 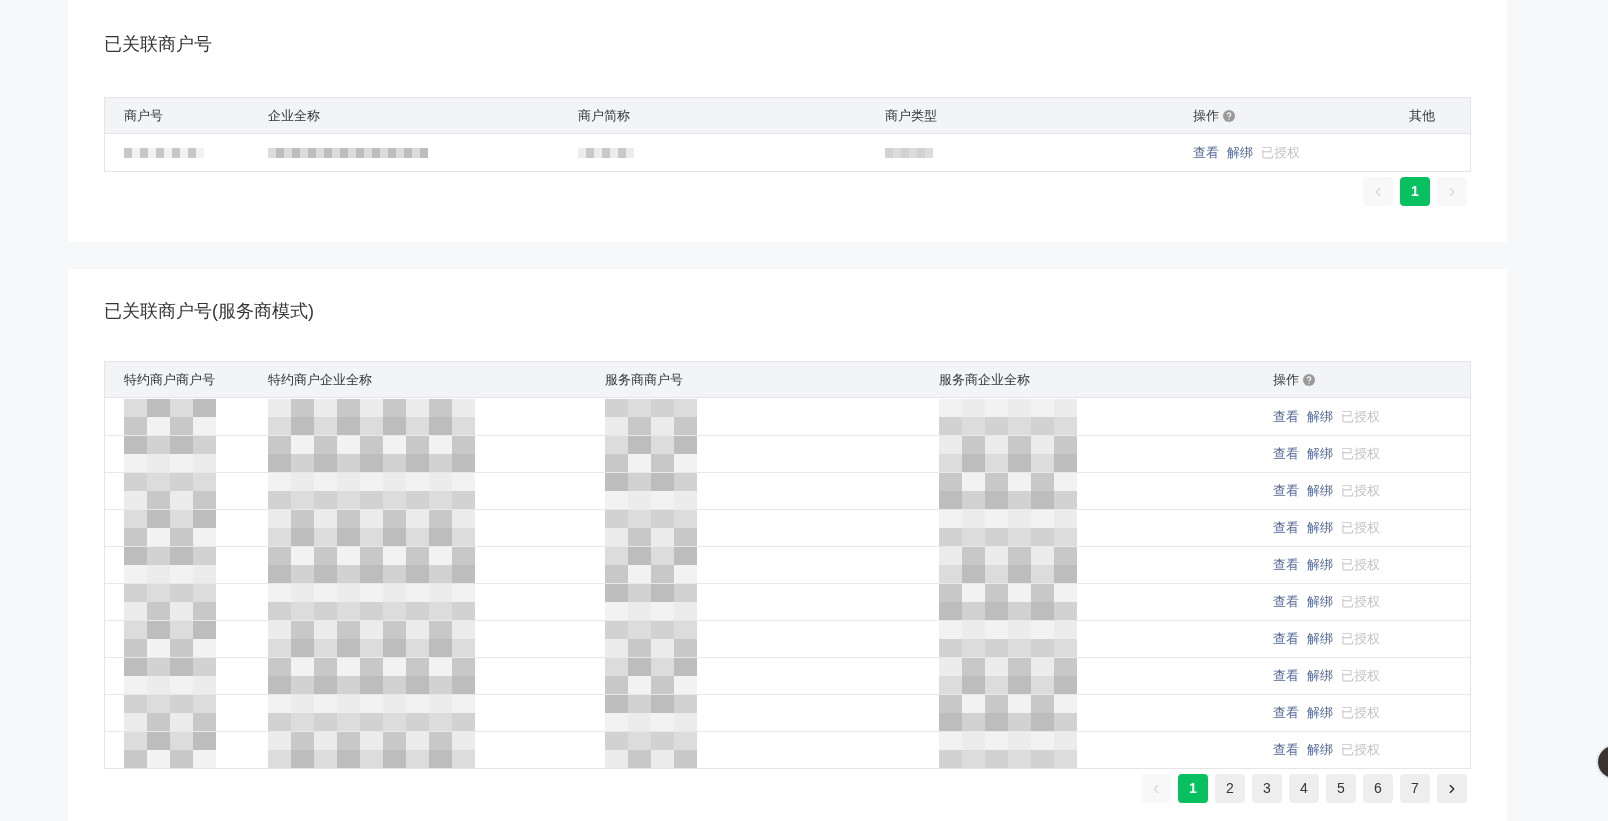 I want to click on page-button: 7, so click(x=1415, y=788).